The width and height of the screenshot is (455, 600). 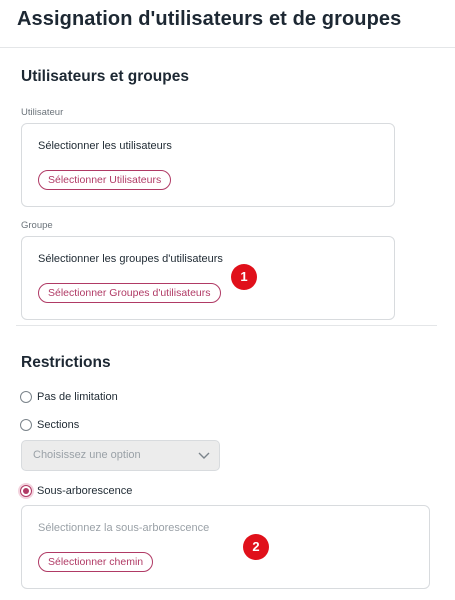 What do you see at coordinates (105, 146) in the screenshot?
I see `user-selection-prompt: Sélectionner les utilisateurs` at bounding box center [105, 146].